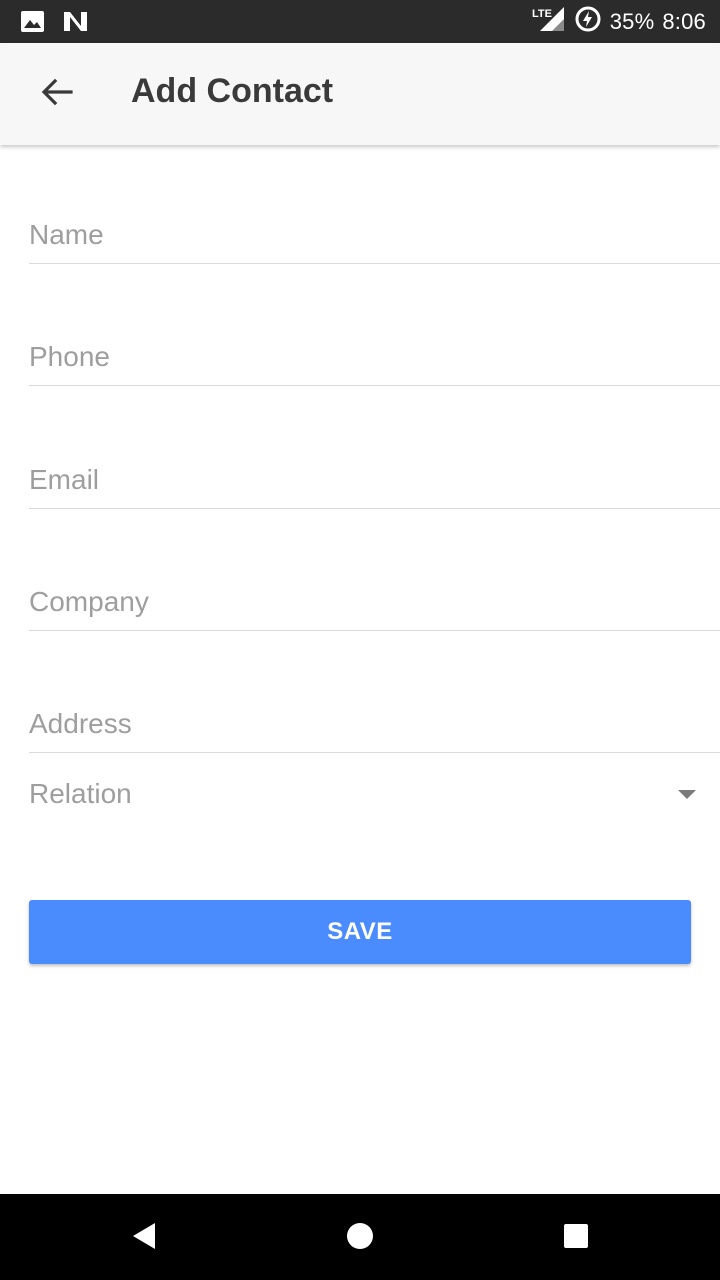  I want to click on name-input, so click(374, 235).